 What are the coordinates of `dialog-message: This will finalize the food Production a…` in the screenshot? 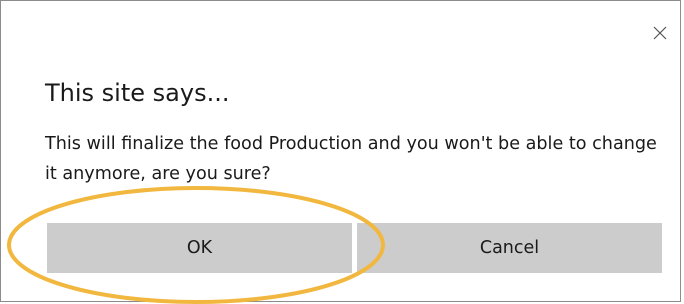 It's located at (351, 159).